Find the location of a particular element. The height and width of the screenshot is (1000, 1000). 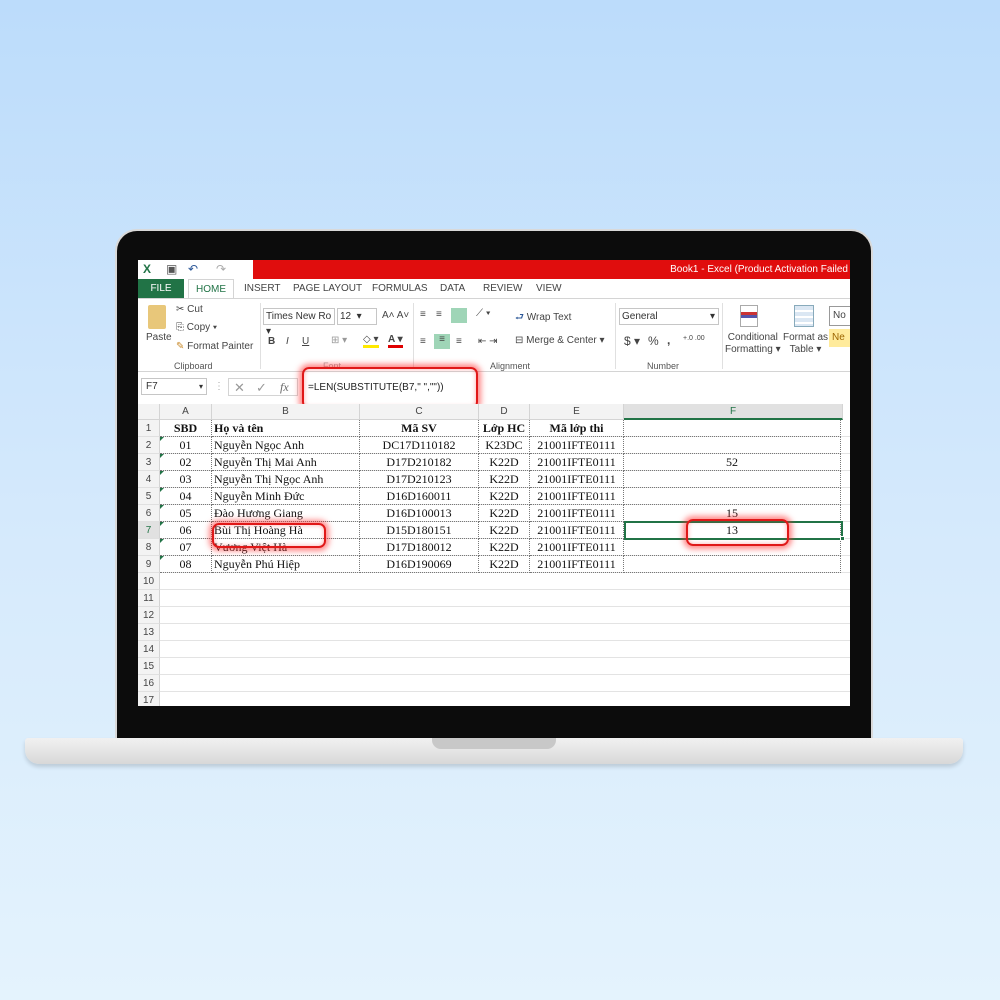

cell-C4: D17D210123 is located at coordinates (419, 479).